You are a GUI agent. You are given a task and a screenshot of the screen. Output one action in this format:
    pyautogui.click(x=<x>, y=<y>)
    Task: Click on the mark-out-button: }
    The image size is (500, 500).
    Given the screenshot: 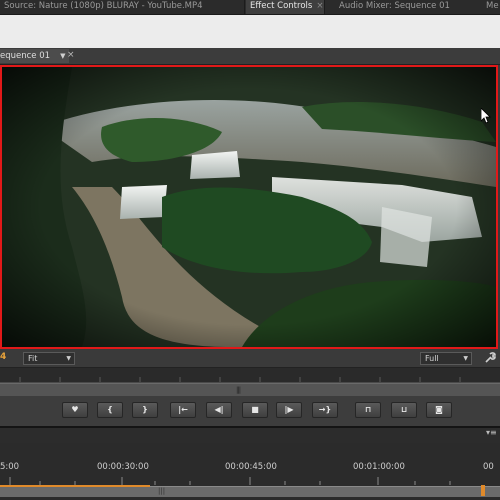 What is the action you would take?
    pyautogui.click(x=145, y=410)
    